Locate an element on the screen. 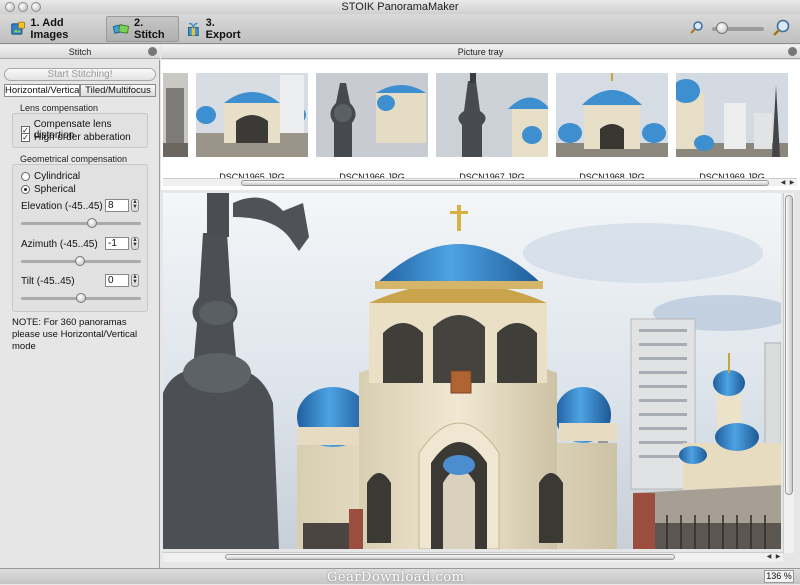 The width and height of the screenshot is (800, 585). high-order-abberation-checkbox: ✓ High order abberation is located at coordinates (76, 137).